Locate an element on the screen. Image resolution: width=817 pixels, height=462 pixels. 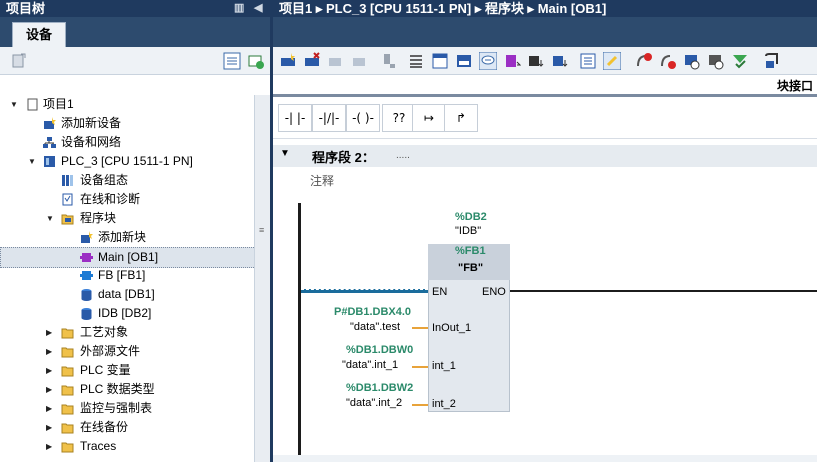
comment-icon is located at coordinates (488, 61).